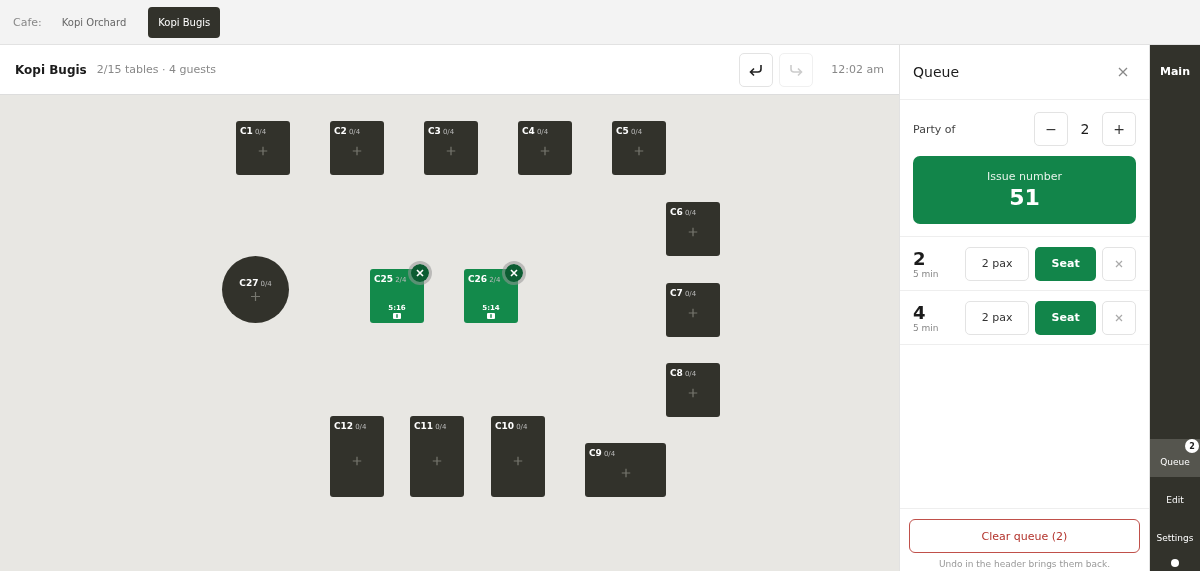 The image size is (1200, 571). What do you see at coordinates (1175, 563) in the screenshot?
I see `status-dot-icon` at bounding box center [1175, 563].